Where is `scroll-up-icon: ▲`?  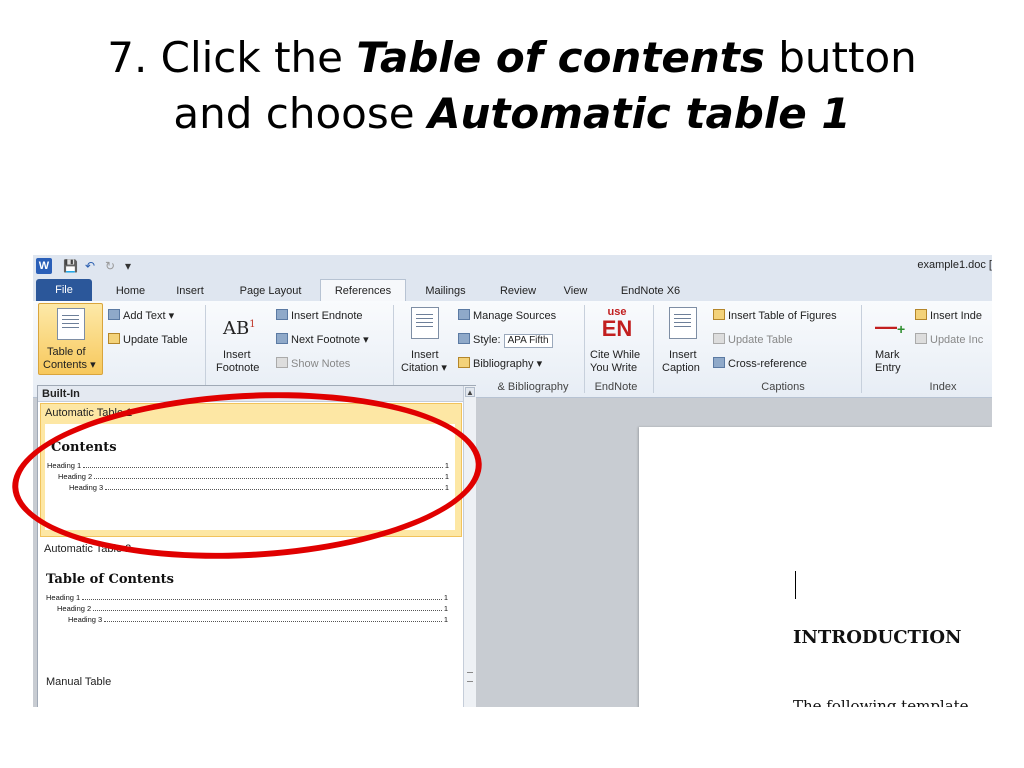 scroll-up-icon: ▲ is located at coordinates (470, 392).